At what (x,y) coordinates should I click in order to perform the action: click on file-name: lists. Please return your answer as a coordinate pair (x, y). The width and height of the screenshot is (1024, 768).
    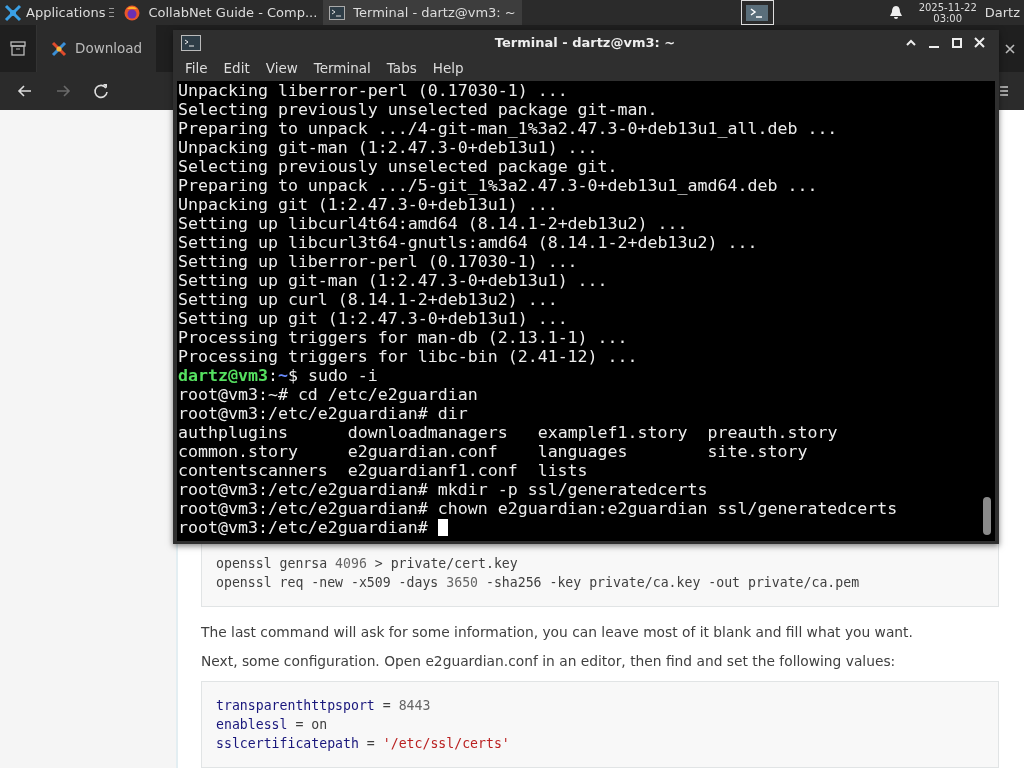
    Looking at the image, I should click on (562, 470).